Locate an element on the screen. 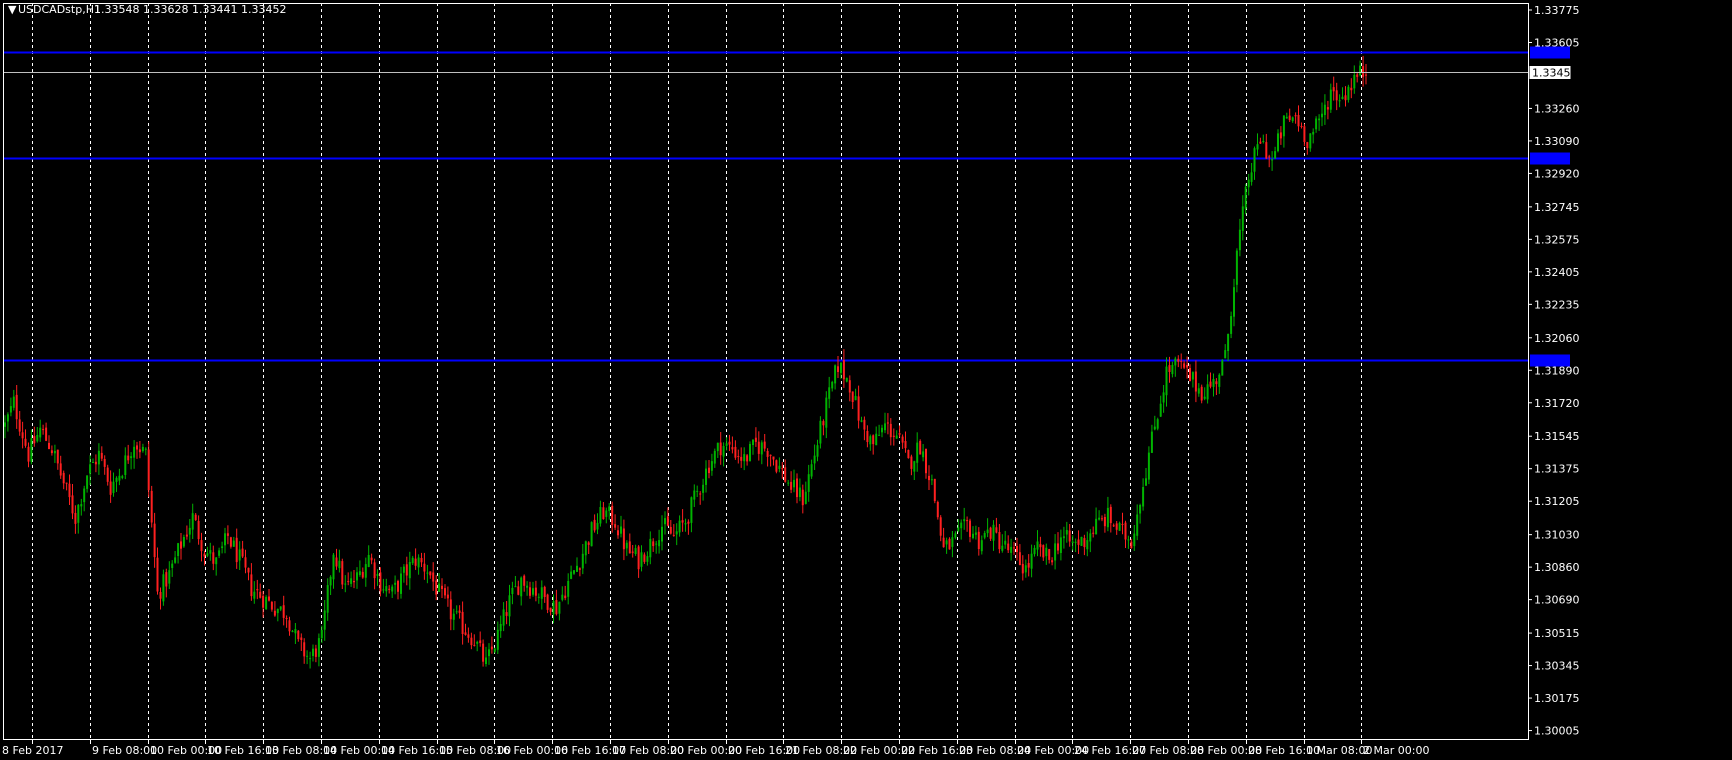 The image size is (1732, 760). price-tick-label: 1.32060 is located at coordinates (1557, 338).